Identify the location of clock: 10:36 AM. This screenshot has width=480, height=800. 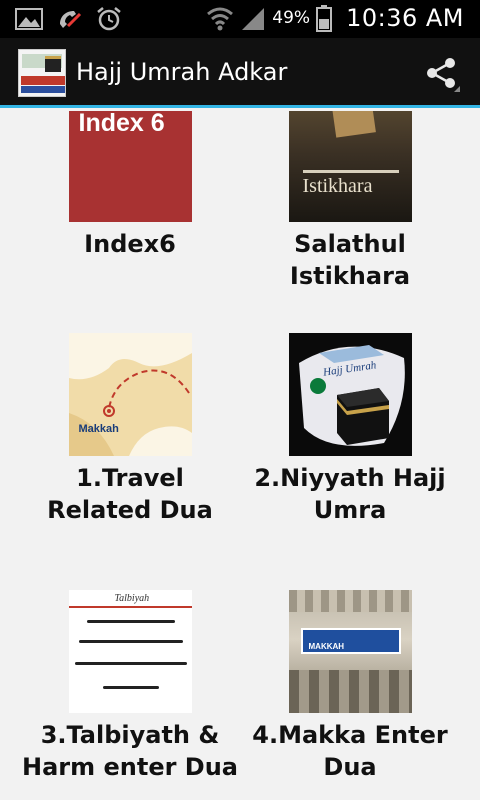
(405, 18).